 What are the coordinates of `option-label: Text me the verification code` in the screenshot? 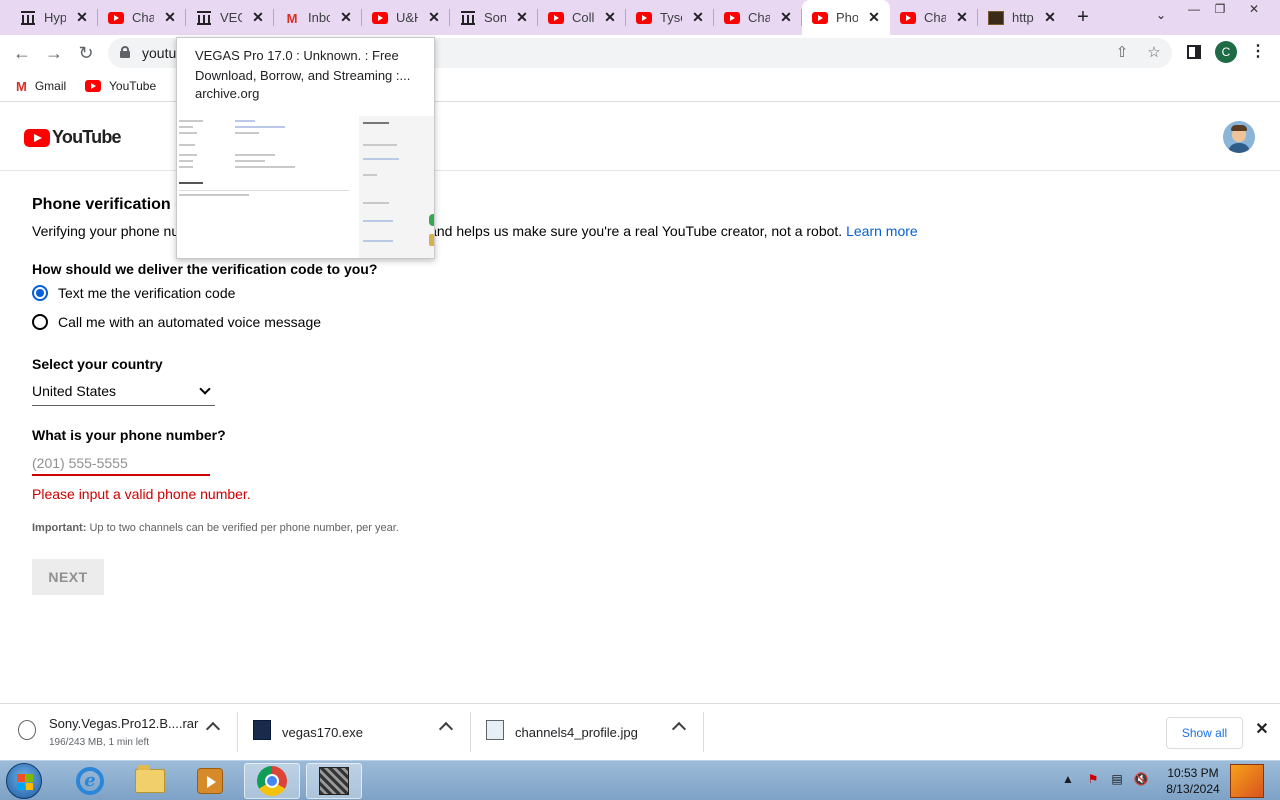 It's located at (147, 293).